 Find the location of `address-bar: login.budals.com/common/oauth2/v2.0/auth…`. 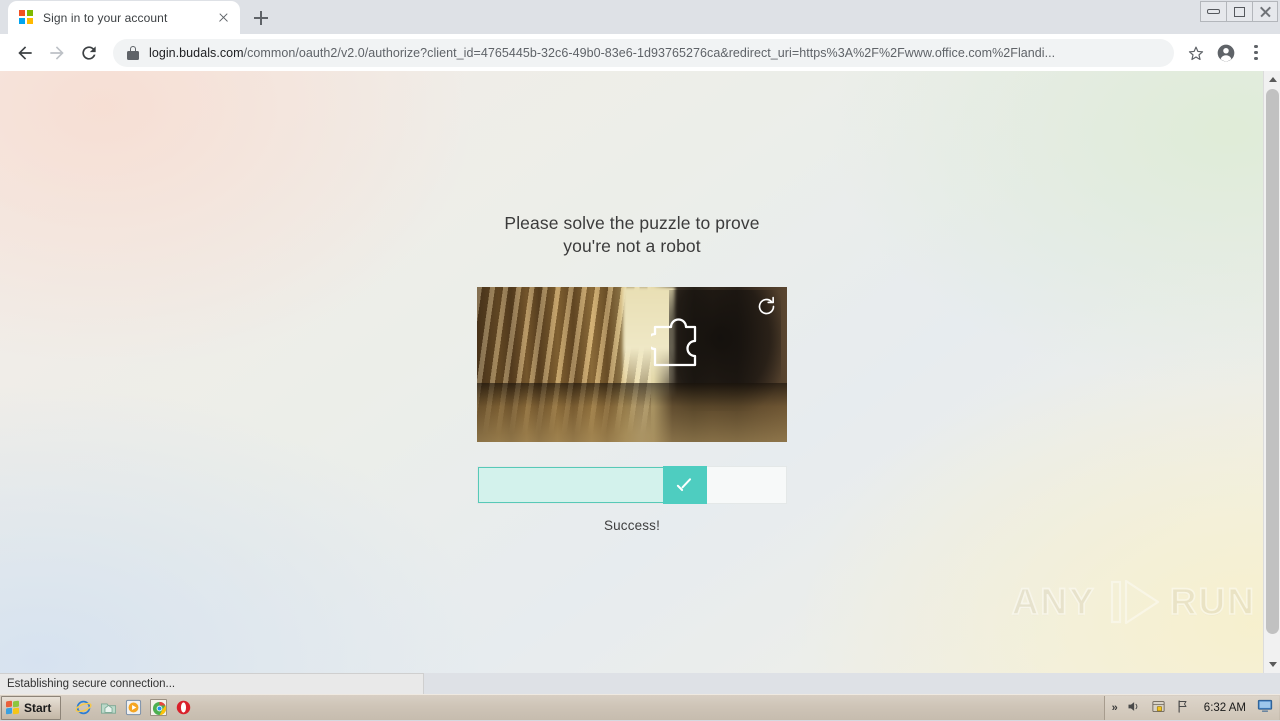

address-bar: login.budals.com/common/oauth2/v2.0/auth… is located at coordinates (643, 53).